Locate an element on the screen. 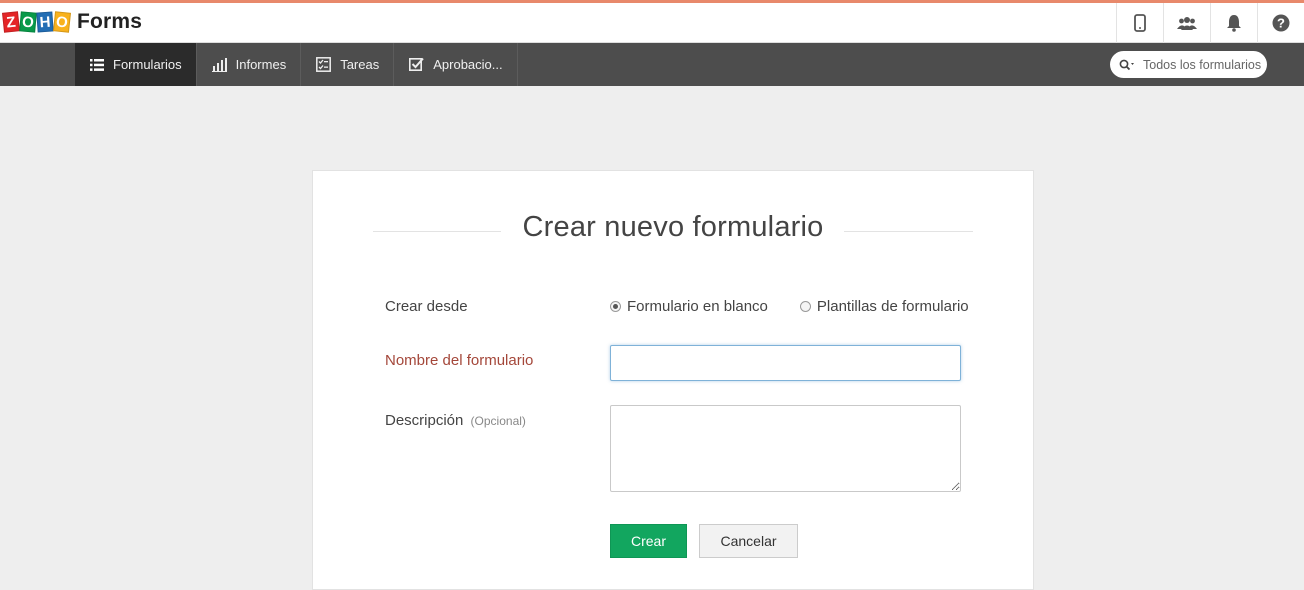 The image size is (1304, 590). form-name-input is located at coordinates (785, 363).